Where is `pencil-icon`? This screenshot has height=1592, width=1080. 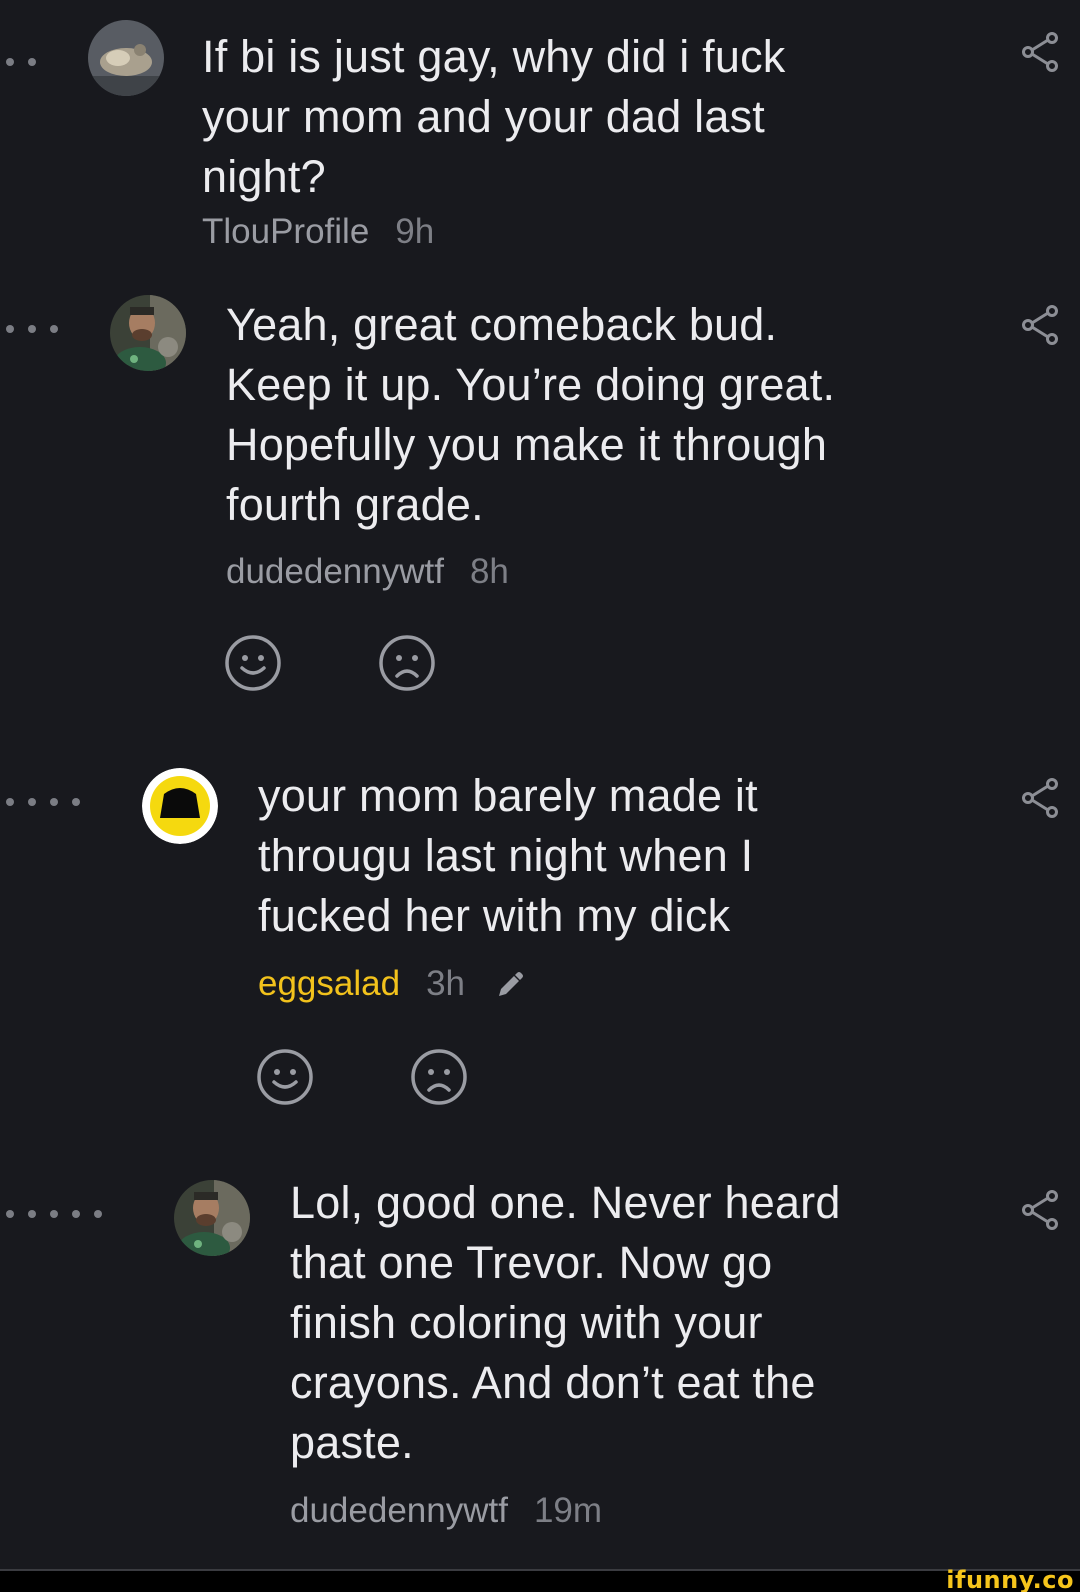 pencil-icon is located at coordinates (510, 983).